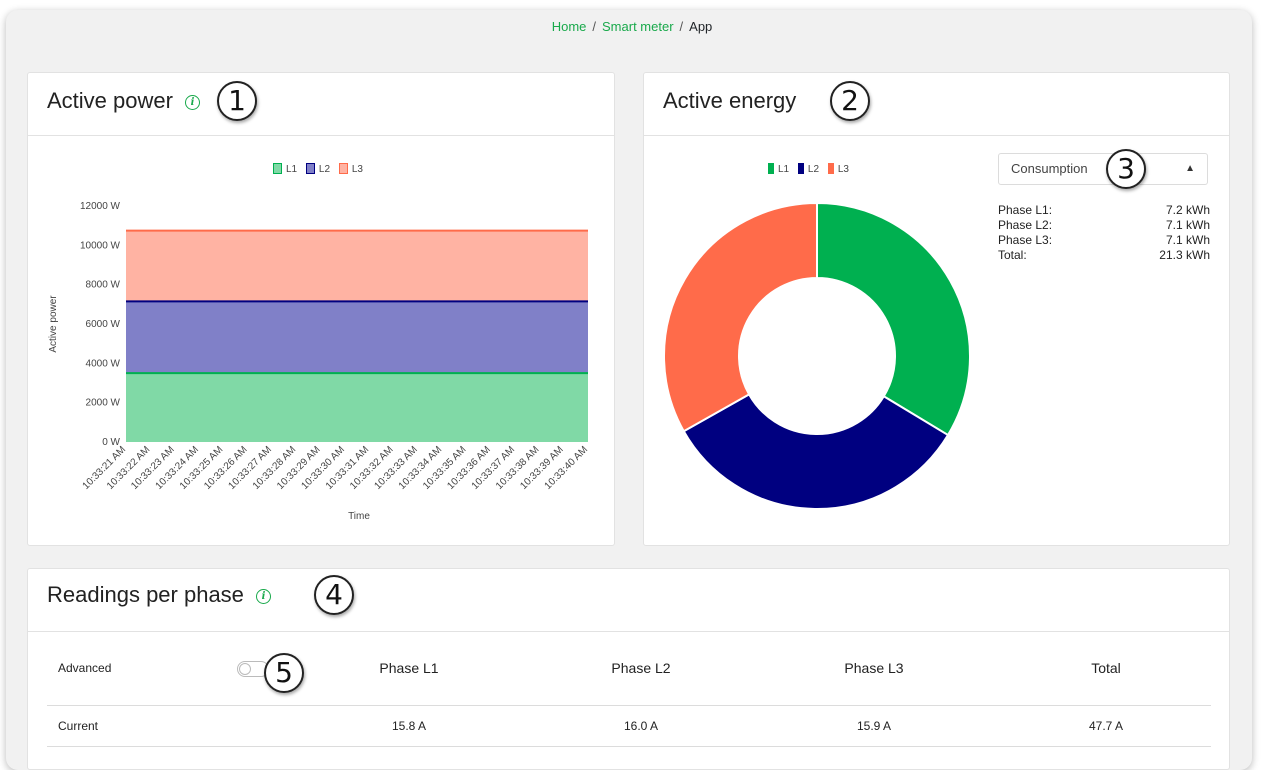  I want to click on active-energy-donut-chart, so click(817, 355).